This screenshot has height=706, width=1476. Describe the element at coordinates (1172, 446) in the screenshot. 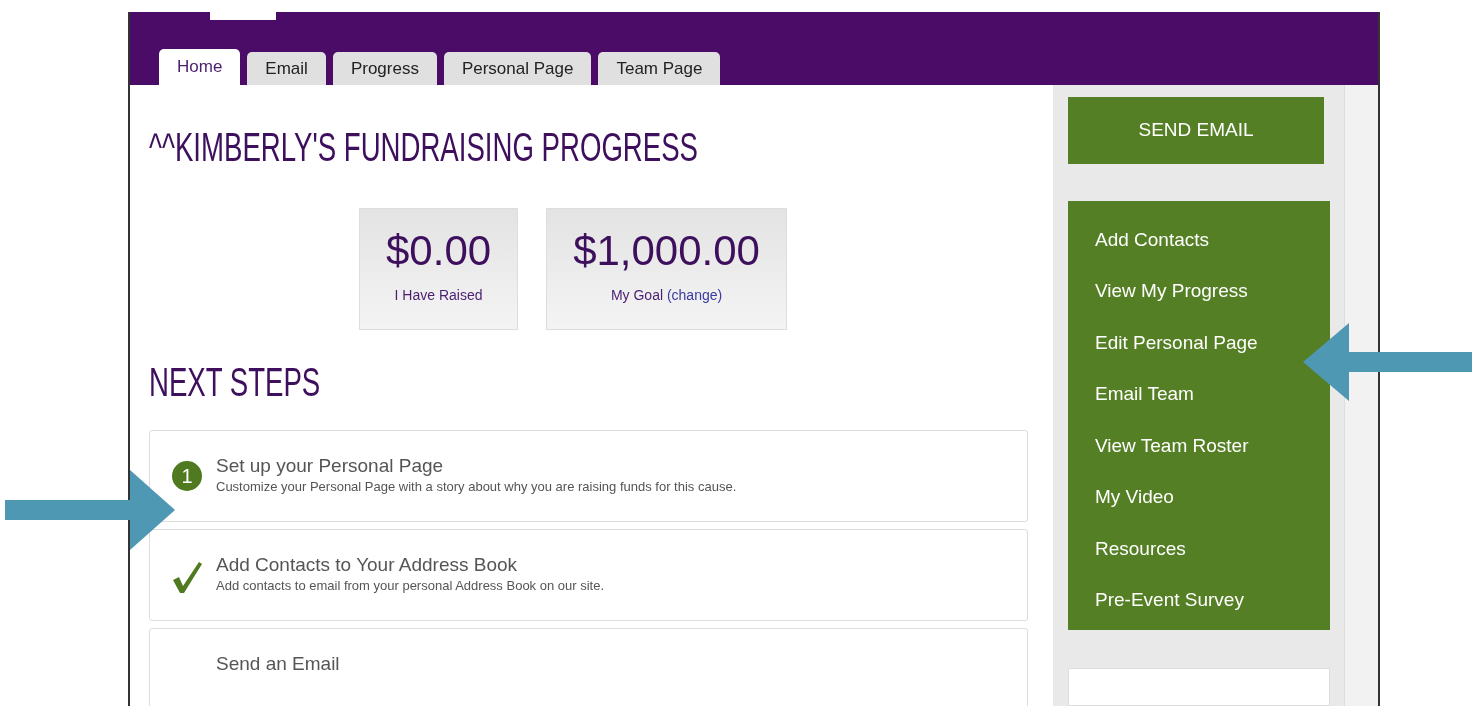

I see `sidebar-link: View Team Roster` at that location.